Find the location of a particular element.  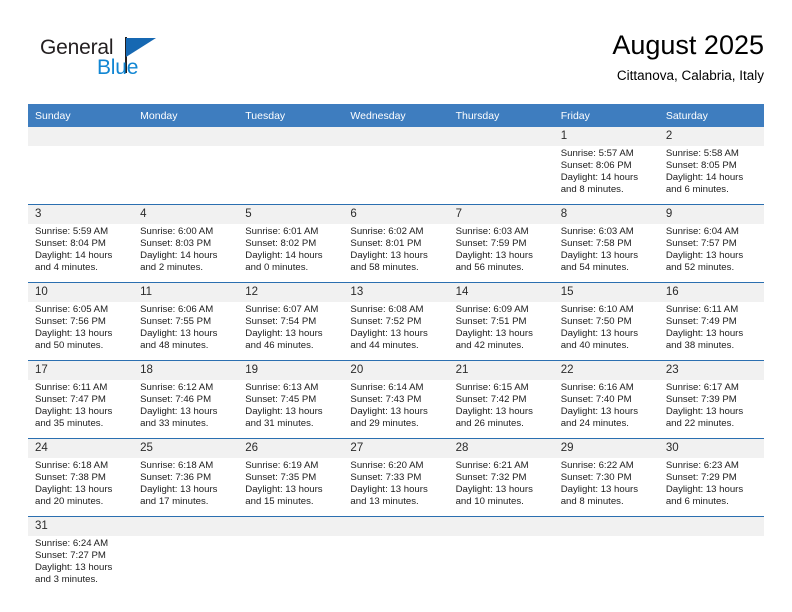

day-number-cell: 5 is located at coordinates (291, 214).